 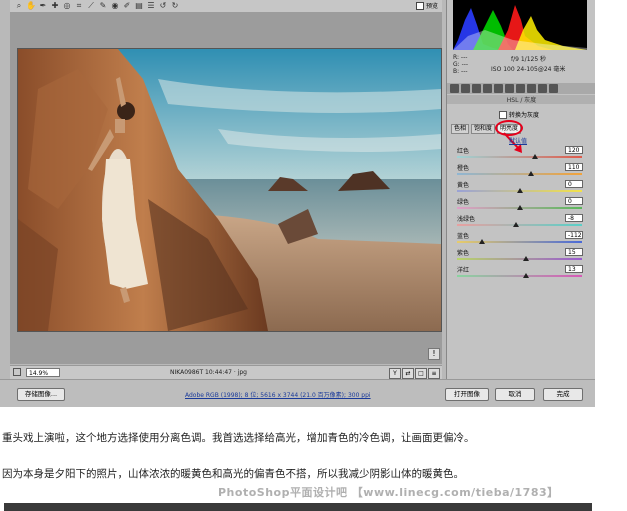 What do you see at coordinates (43, 372) in the screenshot?
I see `zoom-level-select: 14.9%` at bounding box center [43, 372].